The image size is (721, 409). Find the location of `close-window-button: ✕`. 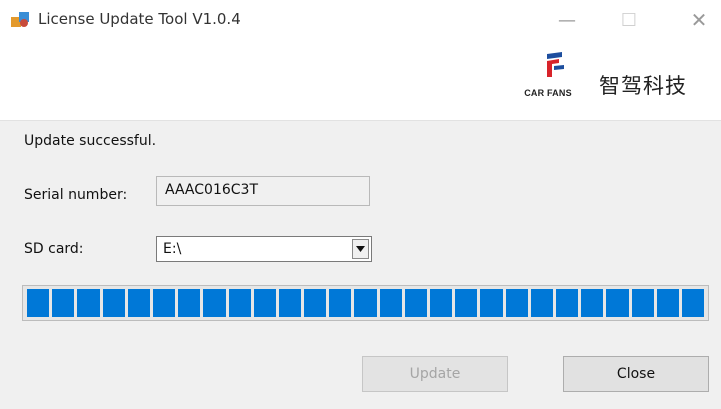

close-window-button: ✕ is located at coordinates (699, 20).